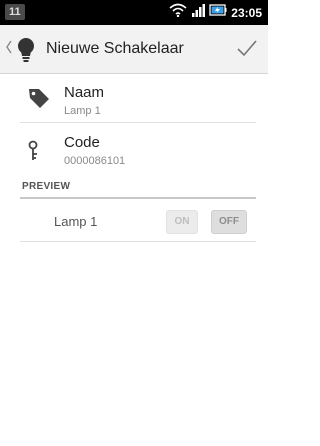 This screenshot has height=446, width=320. I want to click on code-value: 0000086101, so click(95, 161).